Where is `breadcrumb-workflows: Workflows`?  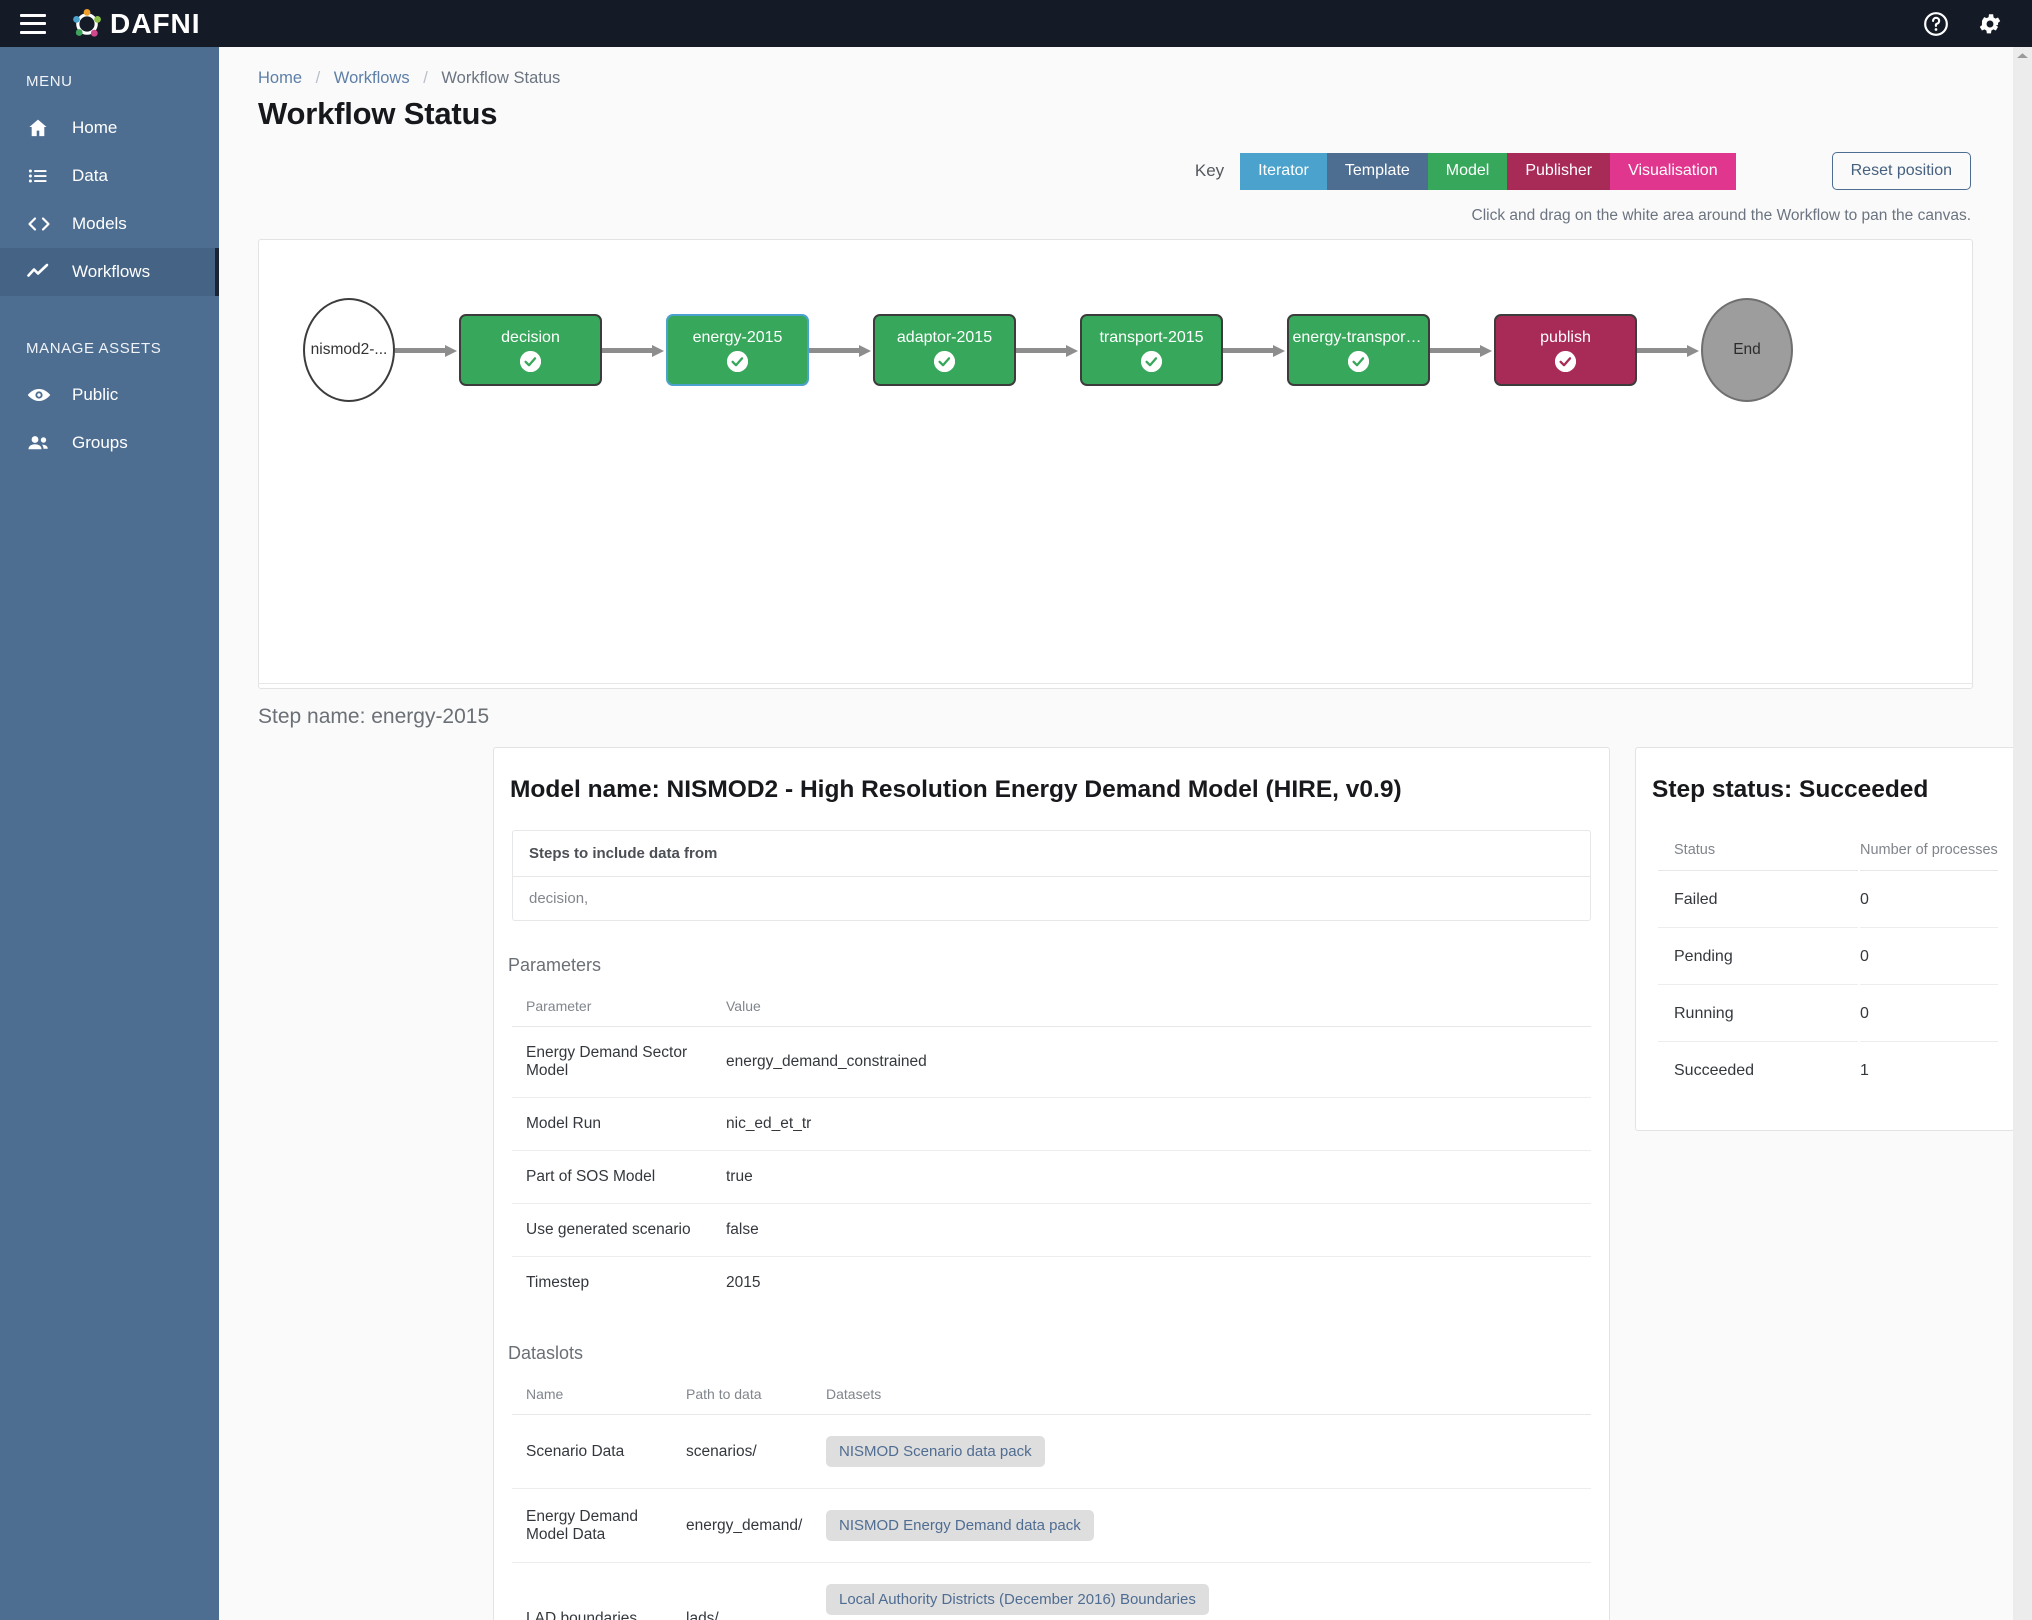
breadcrumb-workflows: Workflows is located at coordinates (372, 78).